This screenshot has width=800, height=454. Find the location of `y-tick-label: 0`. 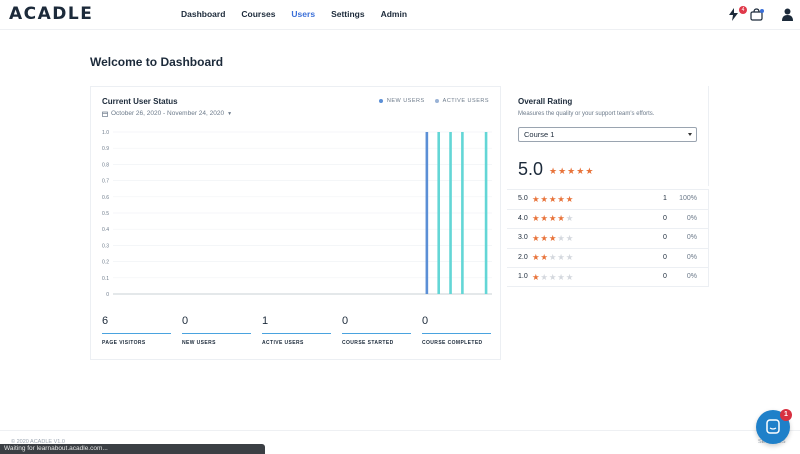

y-tick-label: 0 is located at coordinates (107, 295).